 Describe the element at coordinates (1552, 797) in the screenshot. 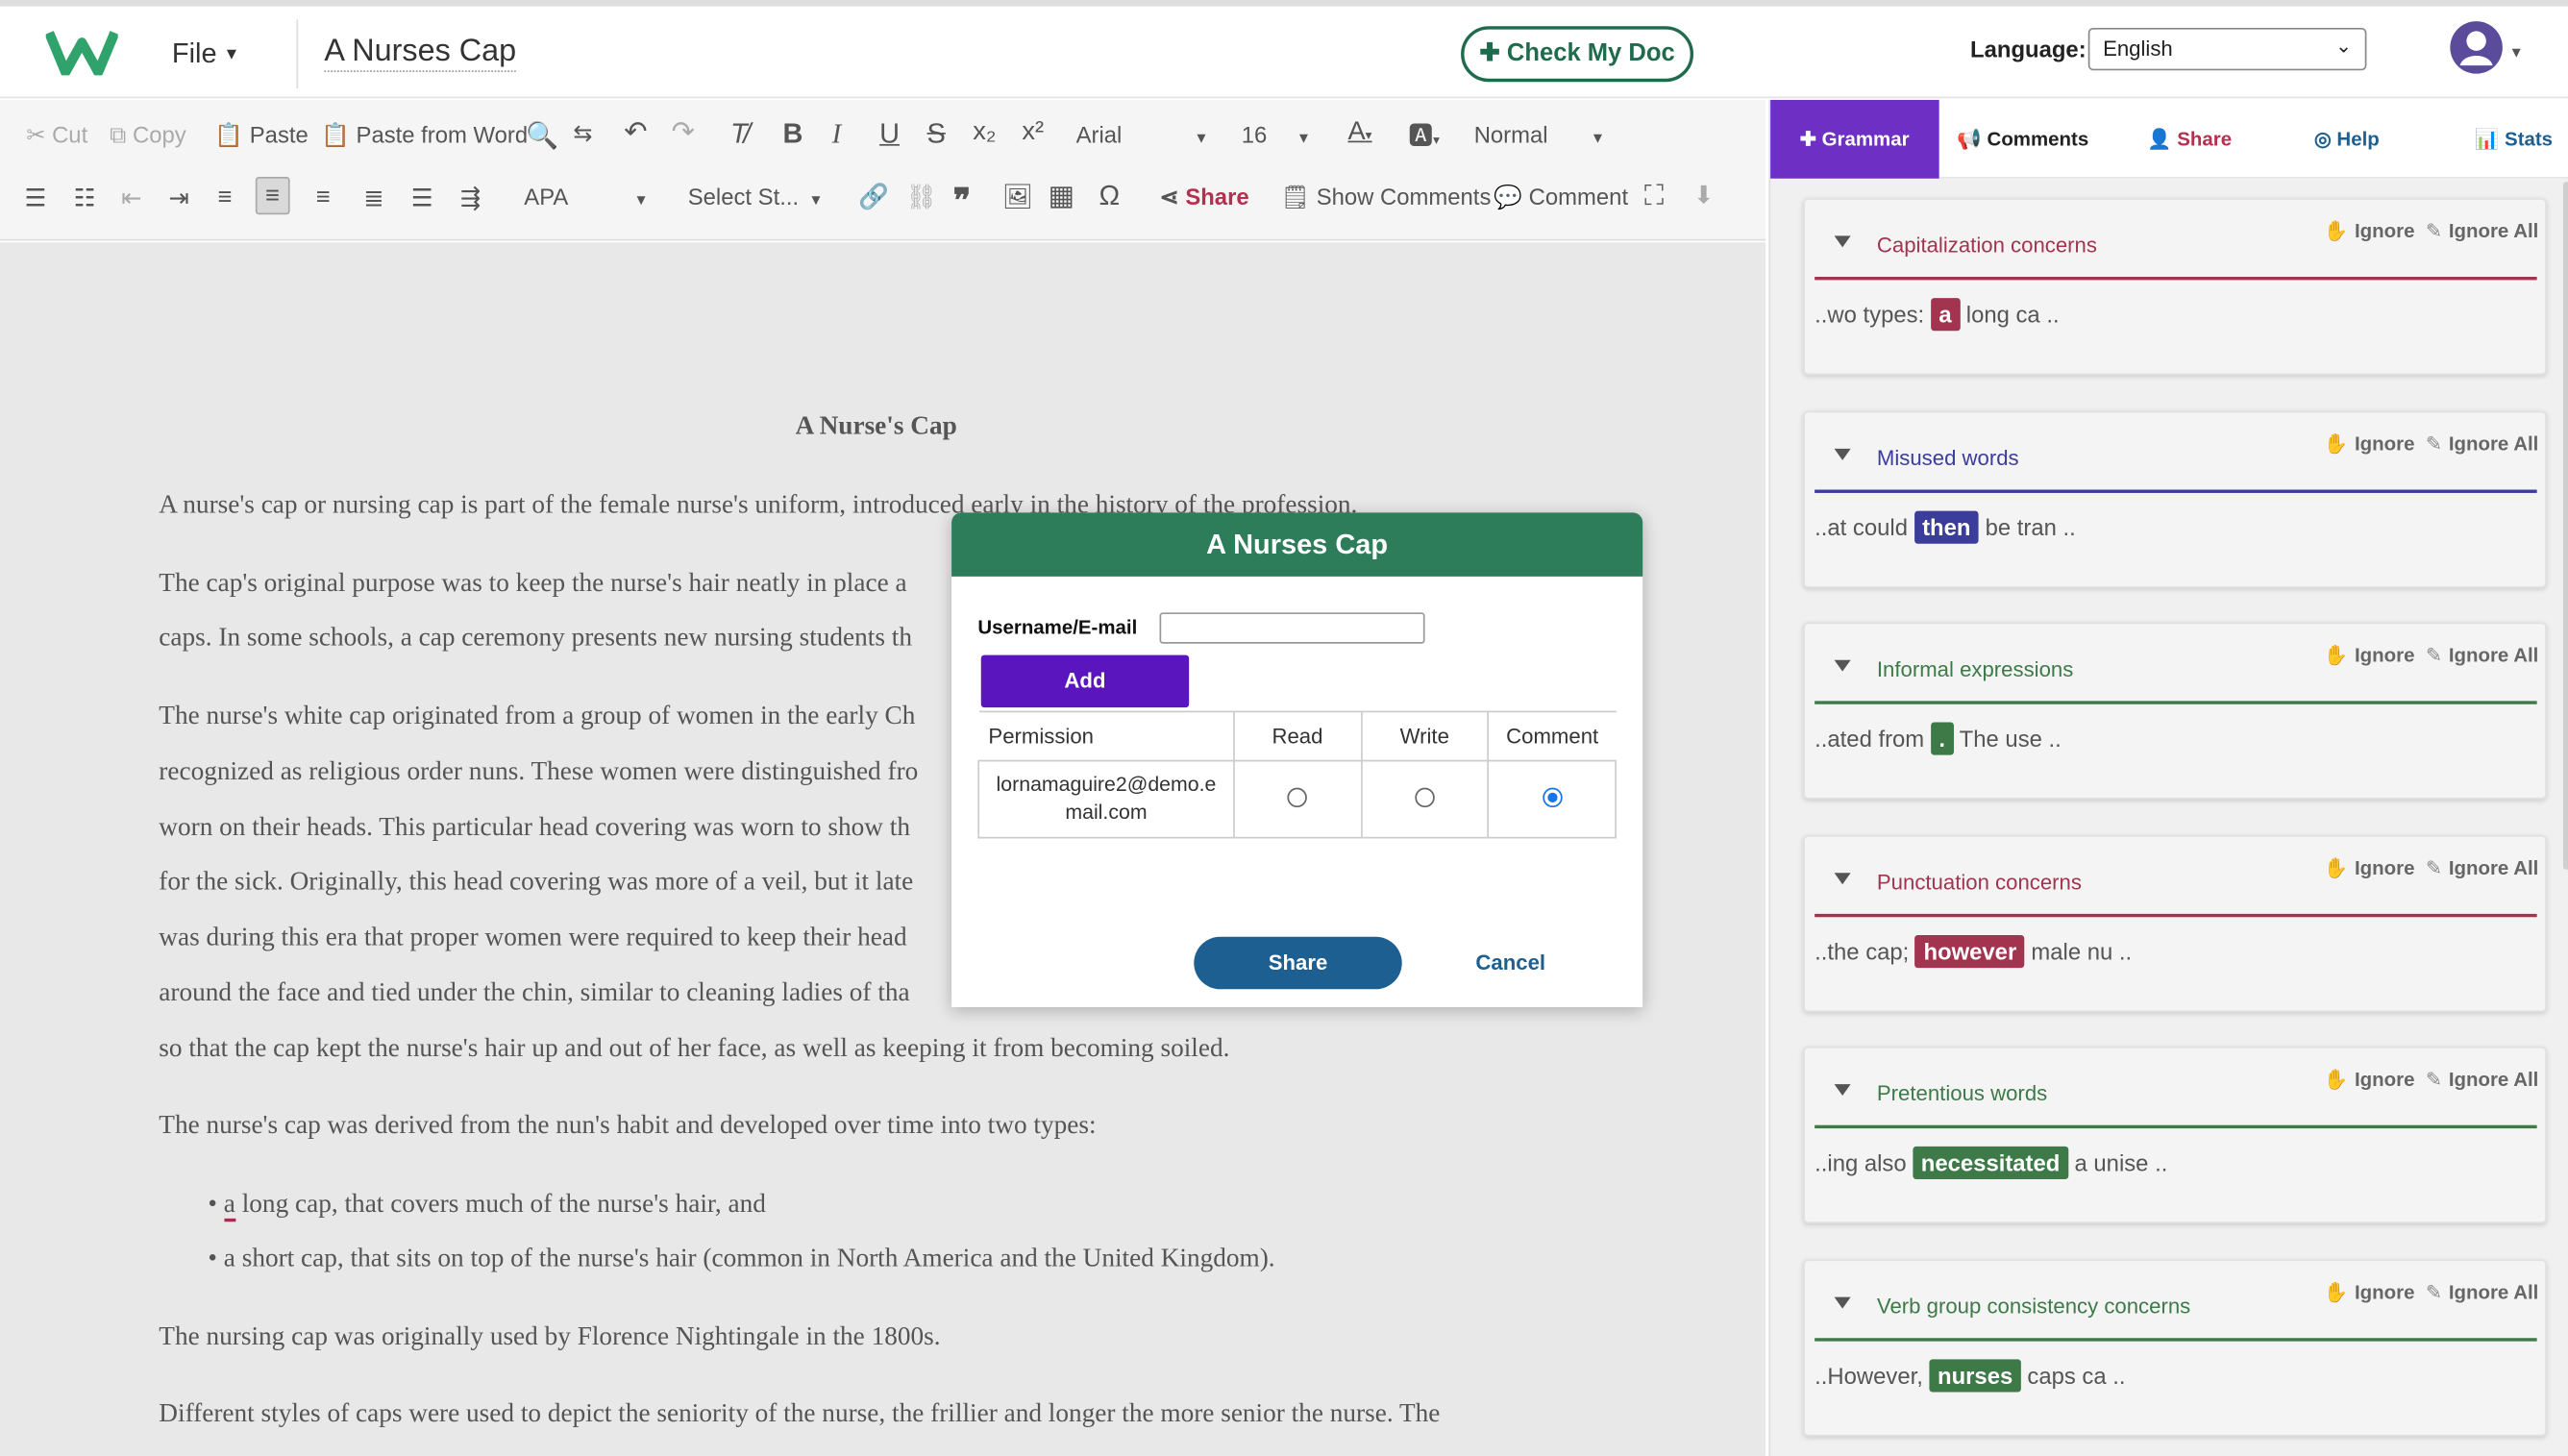

I see `comment-radio` at that location.